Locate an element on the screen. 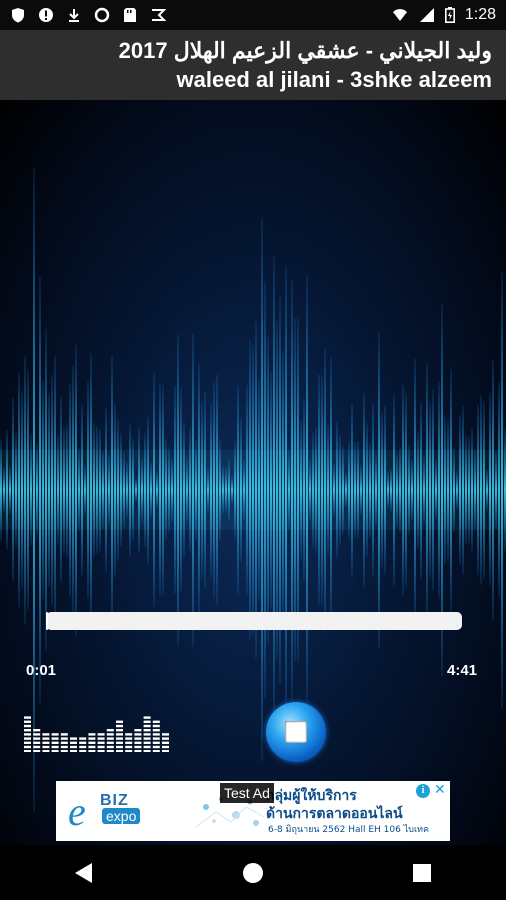 This screenshot has height=900, width=506. ad-logo: e BIZ expo is located at coordinates (122, 810).